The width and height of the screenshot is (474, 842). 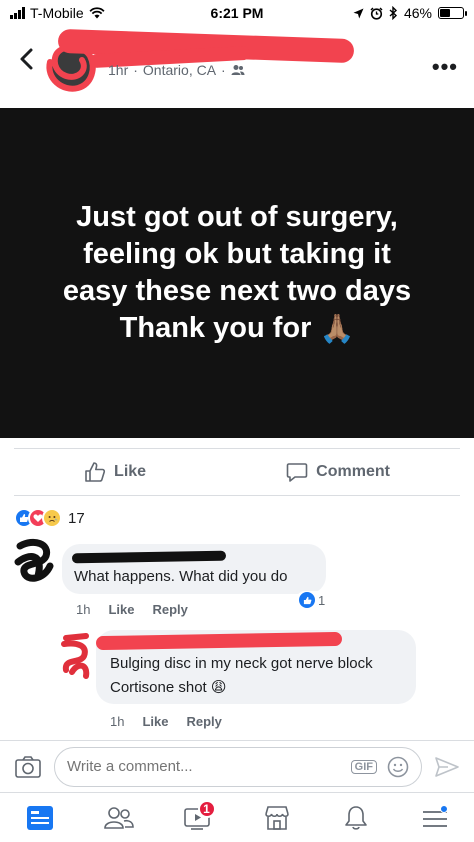 What do you see at coordinates (237, 290) in the screenshot?
I see `post-text-line: easy these next two days` at bounding box center [237, 290].